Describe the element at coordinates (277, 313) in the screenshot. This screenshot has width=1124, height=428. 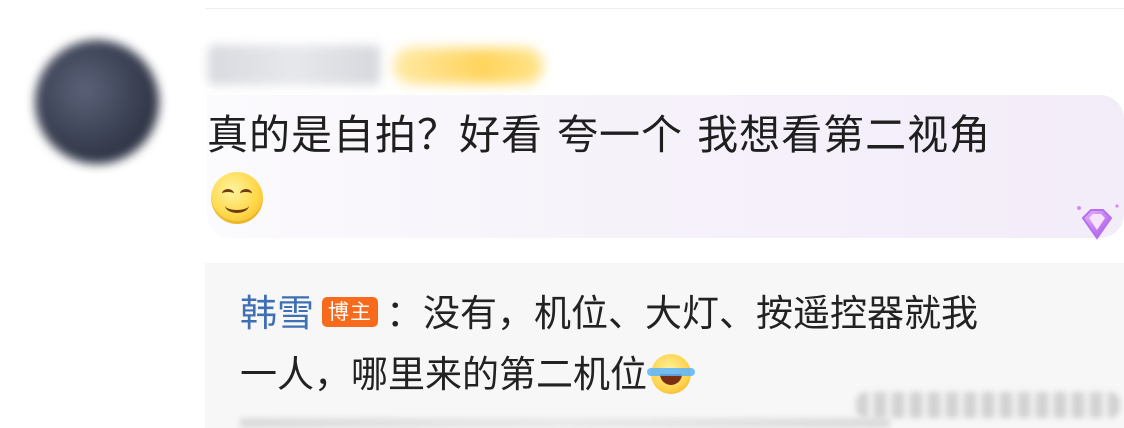
I see `reply-author-link: 韩雪` at that location.